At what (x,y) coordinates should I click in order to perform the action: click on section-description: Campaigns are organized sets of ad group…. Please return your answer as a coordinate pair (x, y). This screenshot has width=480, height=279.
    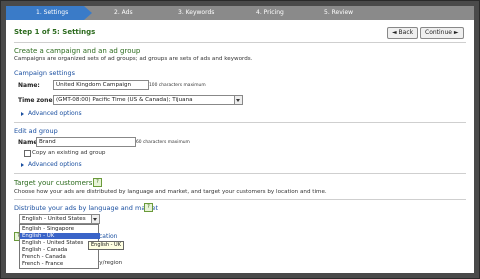
    Looking at the image, I should click on (133, 59).